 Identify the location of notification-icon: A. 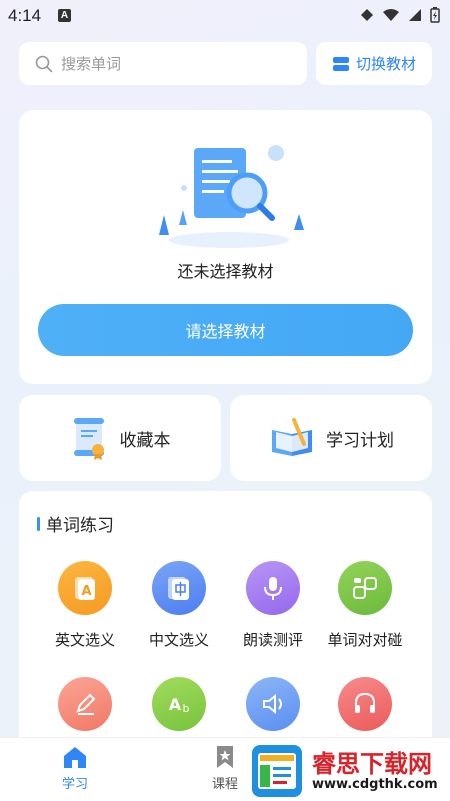
(64, 15).